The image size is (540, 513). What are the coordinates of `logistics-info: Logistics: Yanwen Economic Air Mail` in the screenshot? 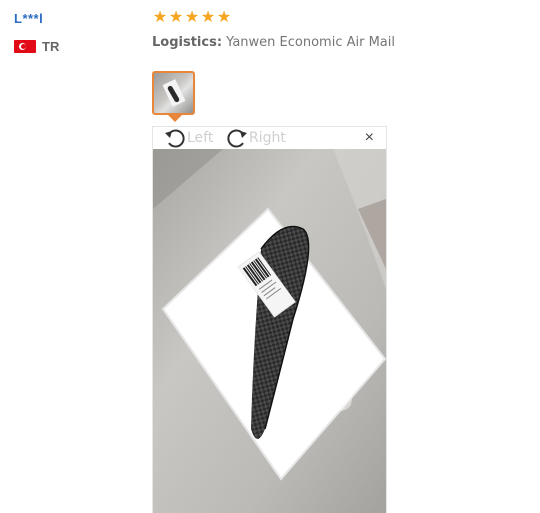 It's located at (342, 42).